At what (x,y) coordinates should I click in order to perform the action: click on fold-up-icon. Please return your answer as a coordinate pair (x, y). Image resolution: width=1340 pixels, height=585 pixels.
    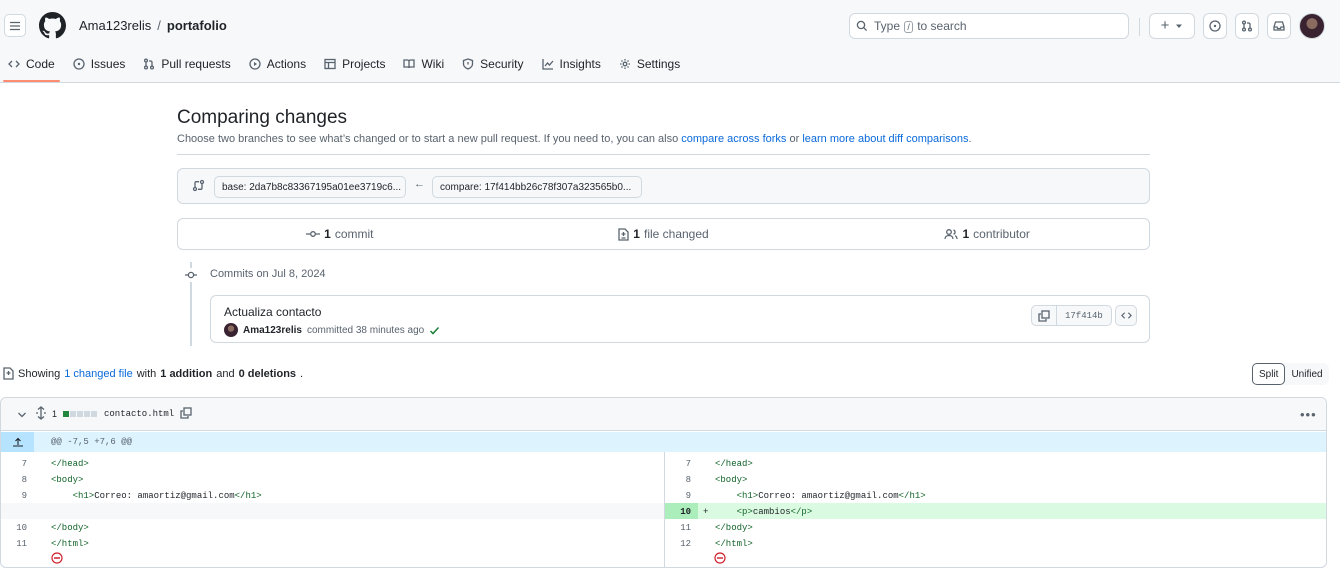
    Looking at the image, I should click on (17, 442).